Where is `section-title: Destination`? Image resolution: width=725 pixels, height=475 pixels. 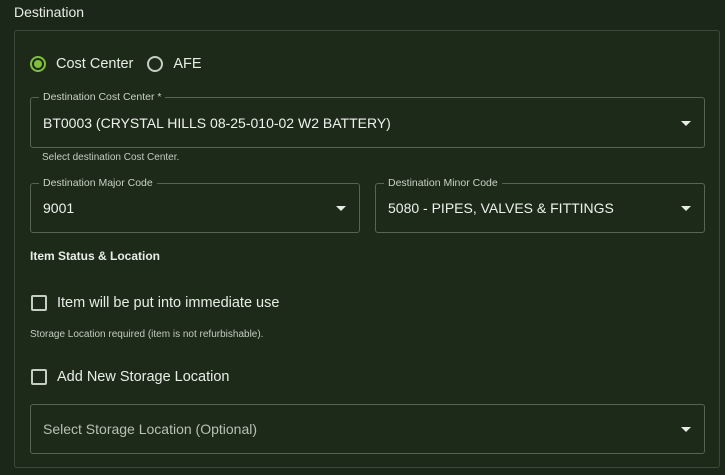
section-title: Destination is located at coordinates (49, 12).